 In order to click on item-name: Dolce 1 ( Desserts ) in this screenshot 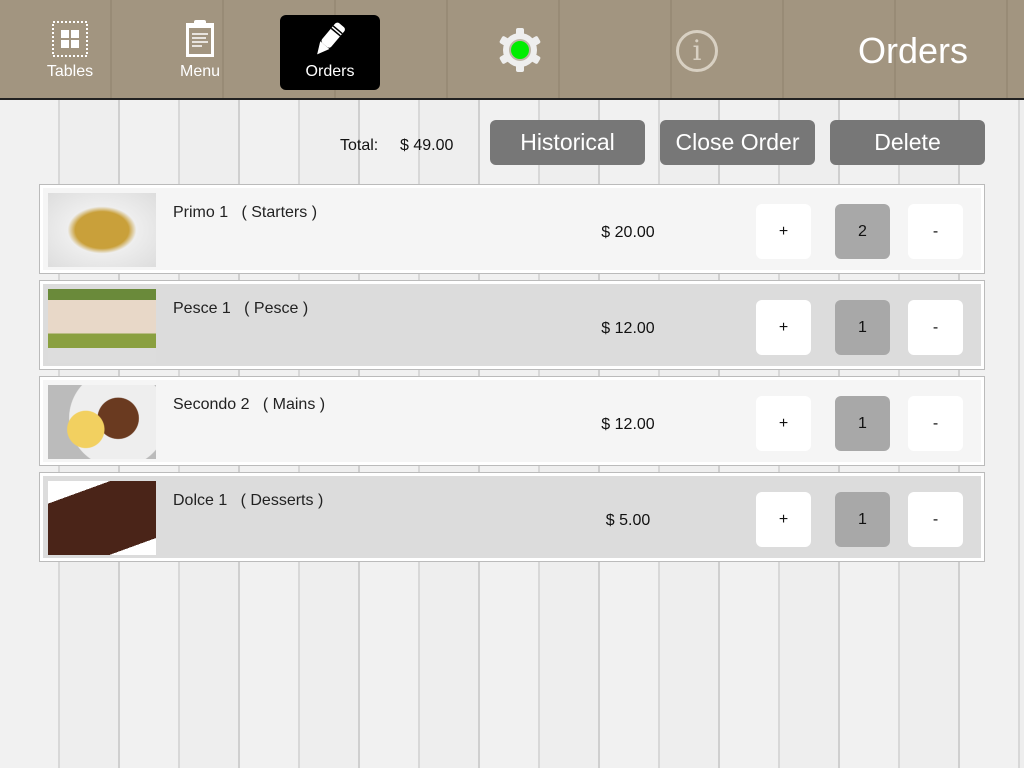, I will do `click(248, 500)`.